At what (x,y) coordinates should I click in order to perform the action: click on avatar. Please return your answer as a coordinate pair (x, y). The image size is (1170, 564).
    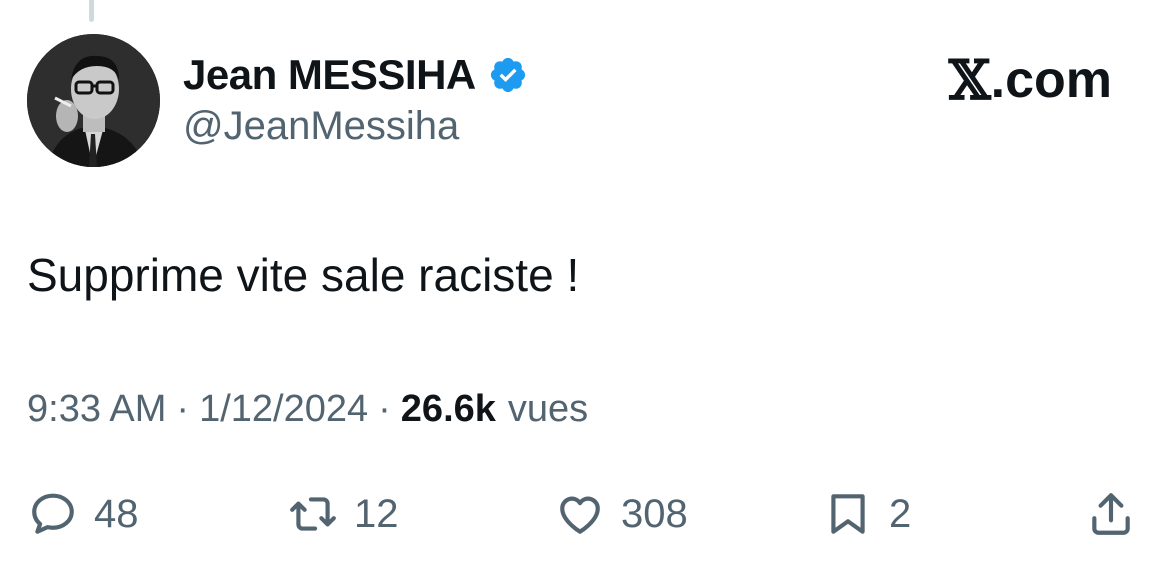
    Looking at the image, I should click on (93, 100).